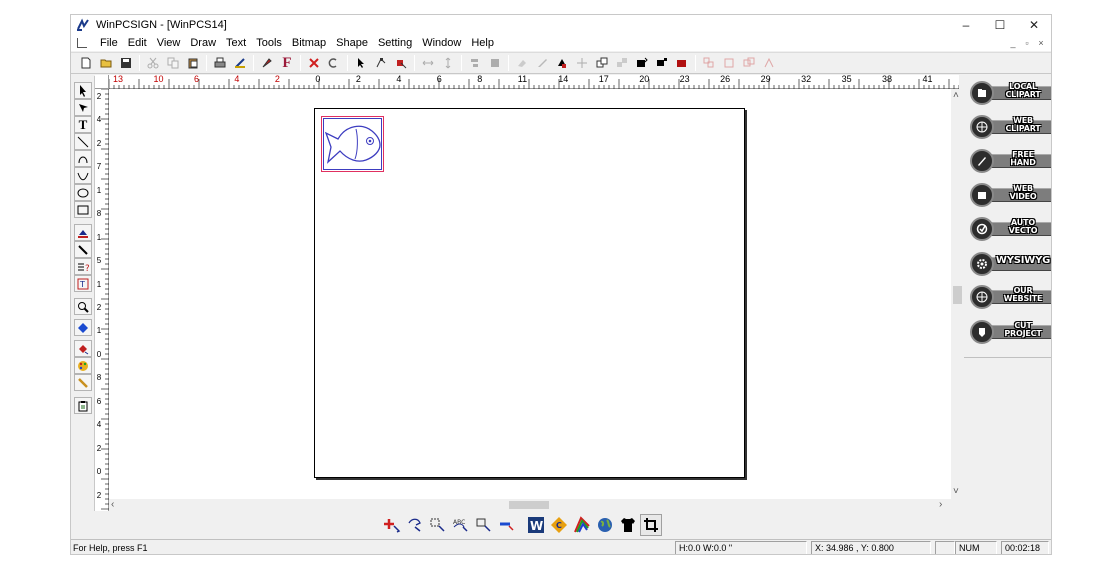  Describe the element at coordinates (441, 43) in the screenshot. I see `menu-window: Window` at that location.